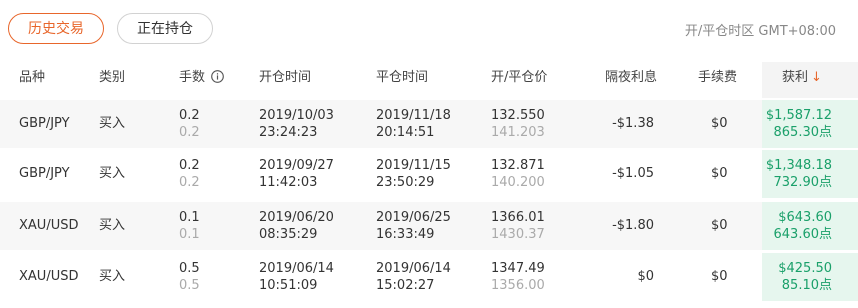 This screenshot has height=308, width=858. Describe the element at coordinates (760, 31) in the screenshot. I see `timezone-label: 开/平仓时区 GMT+08:00` at that location.